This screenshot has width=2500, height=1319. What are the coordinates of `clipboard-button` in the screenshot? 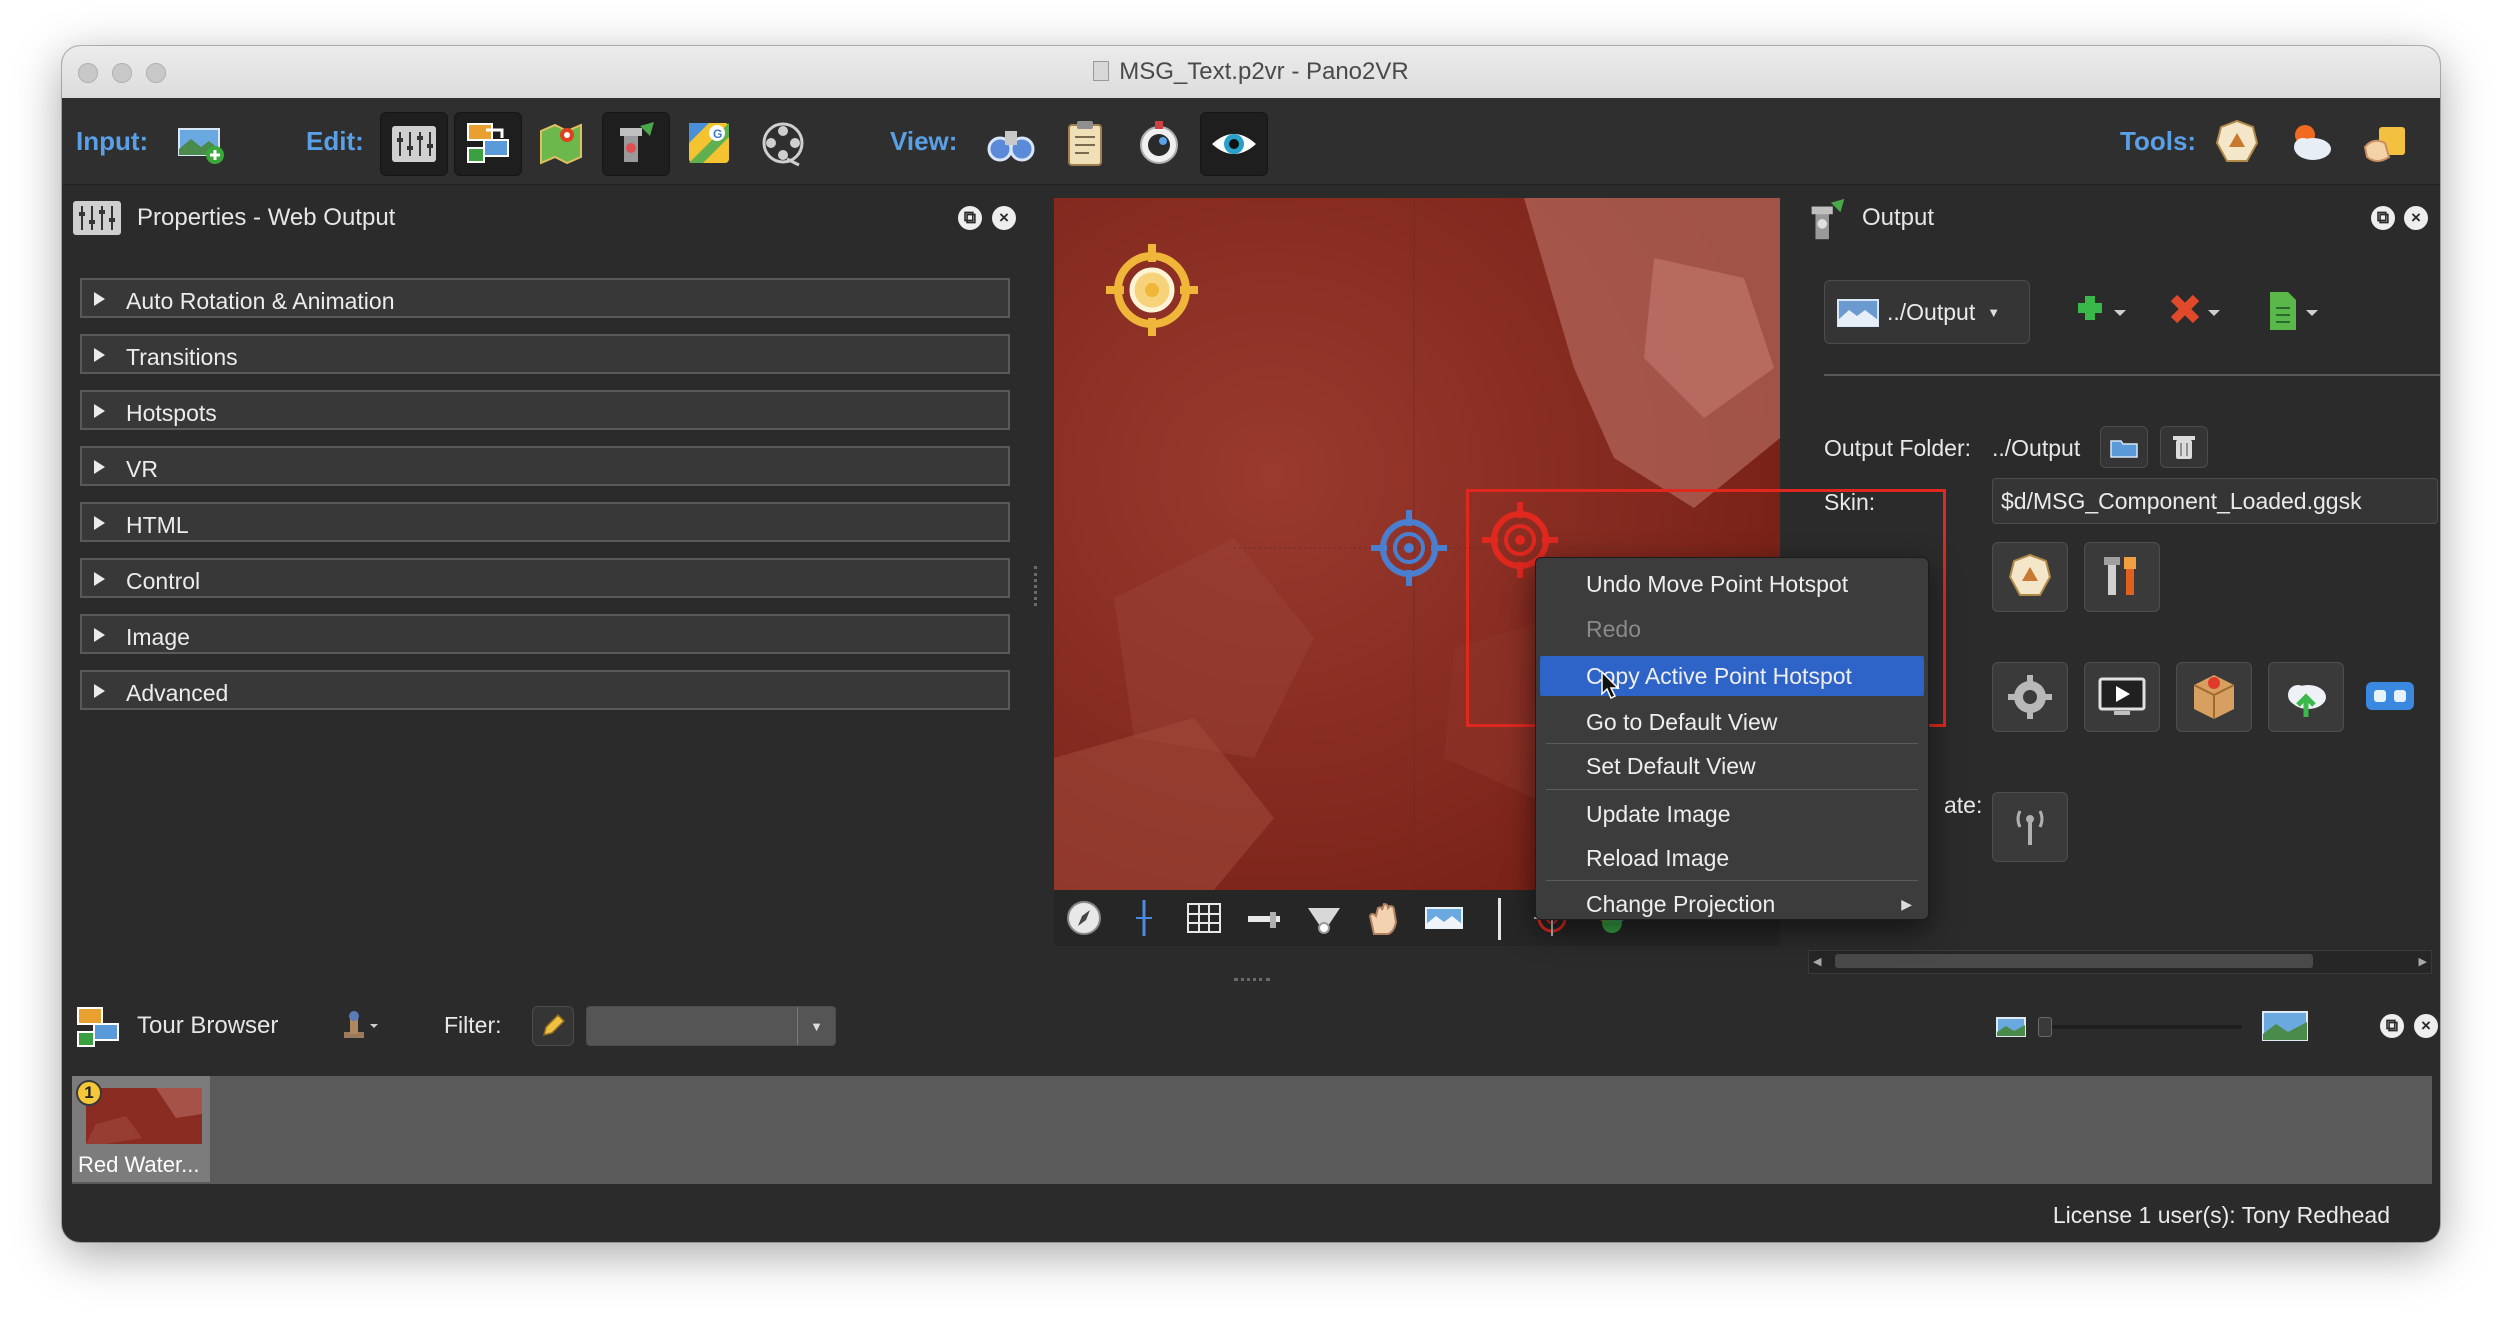 It's located at (1085, 143).